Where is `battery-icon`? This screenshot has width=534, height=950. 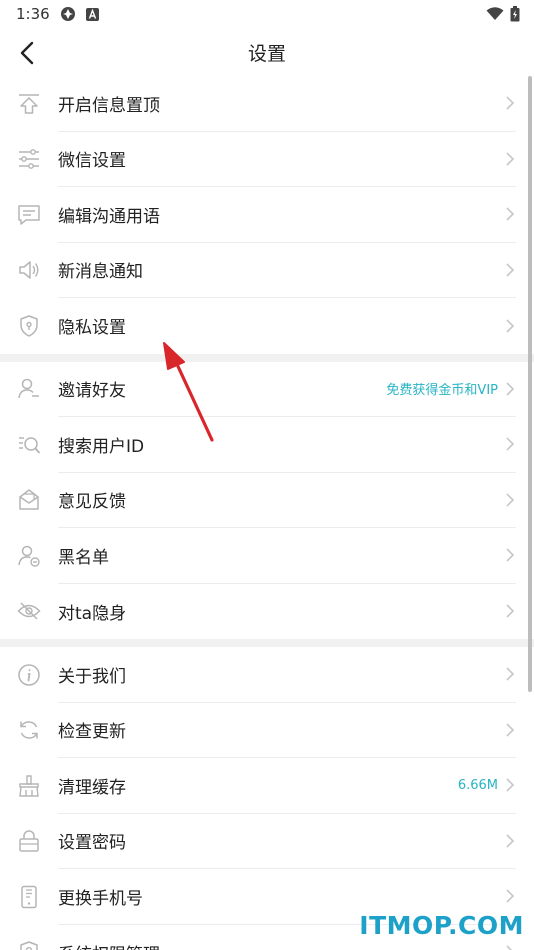
battery-icon is located at coordinates (515, 14).